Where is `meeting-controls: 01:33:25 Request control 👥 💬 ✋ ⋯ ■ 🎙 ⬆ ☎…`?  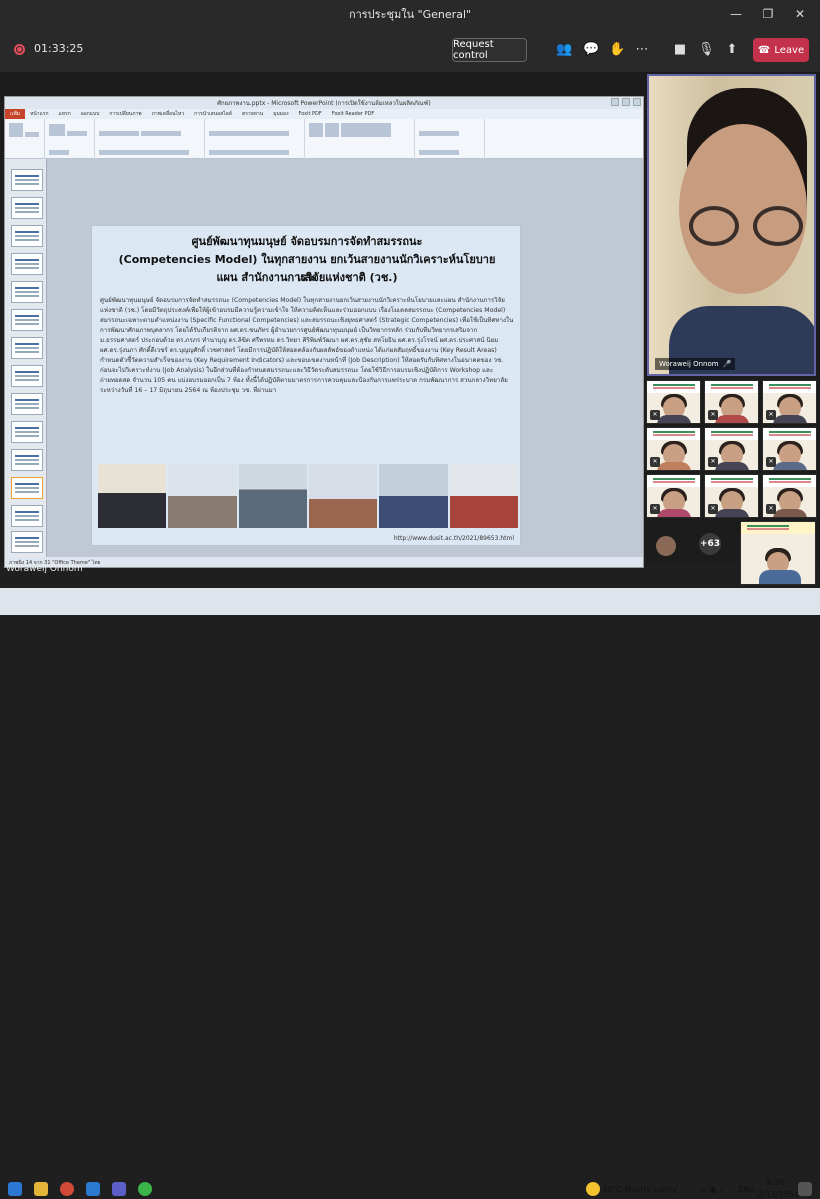 meeting-controls: 01:33:25 Request control 👥 💬 ✋ ⋯ ■ 🎙 ⬆ ☎… is located at coordinates (410, 50).